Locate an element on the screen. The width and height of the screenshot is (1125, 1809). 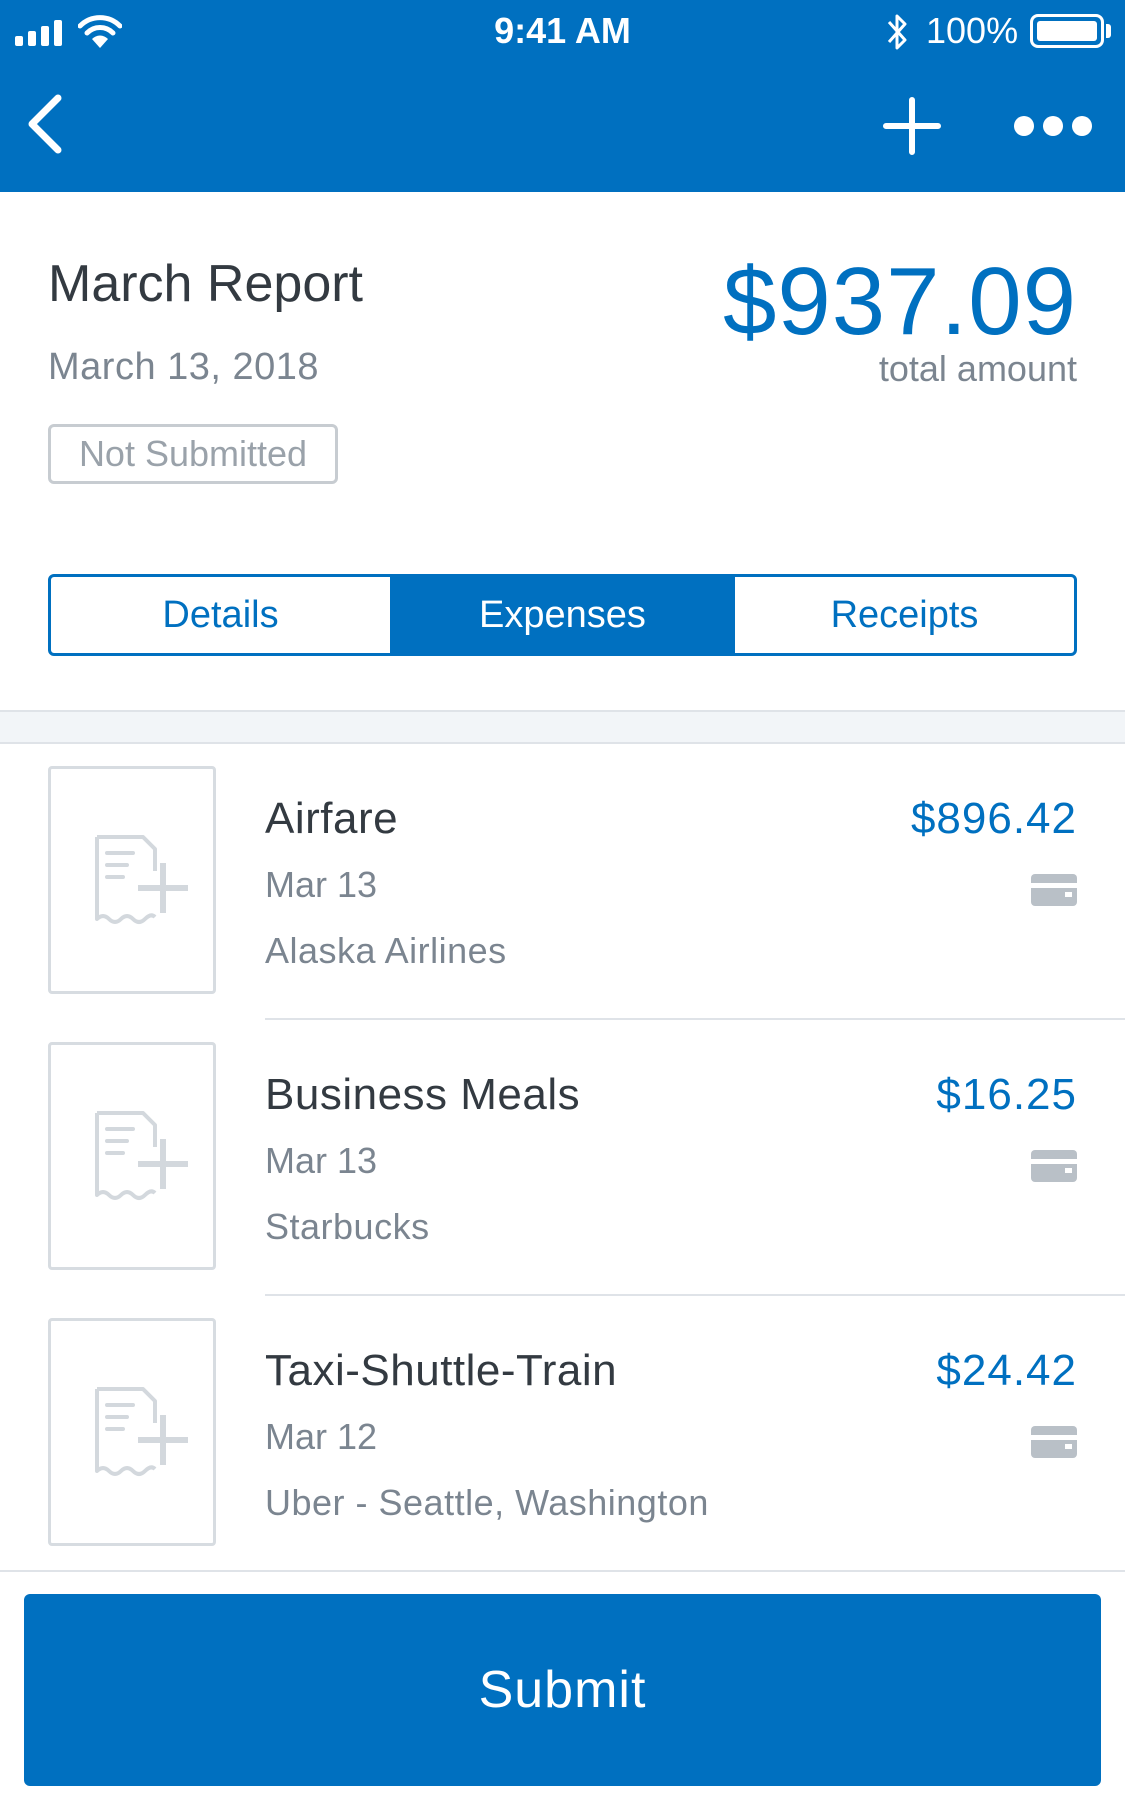
plus-icon is located at coordinates (912, 126).